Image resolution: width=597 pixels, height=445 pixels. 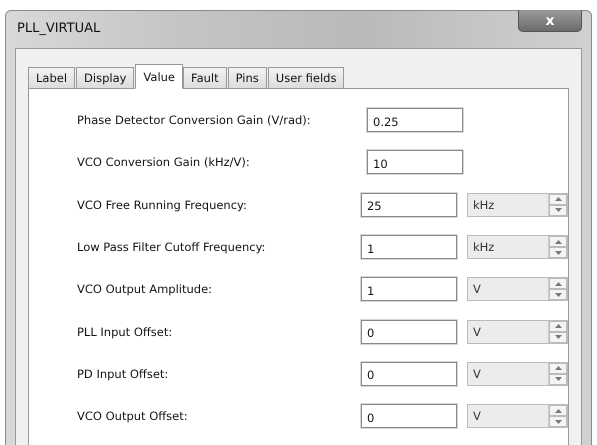 I want to click on close-button: x, so click(x=550, y=21).